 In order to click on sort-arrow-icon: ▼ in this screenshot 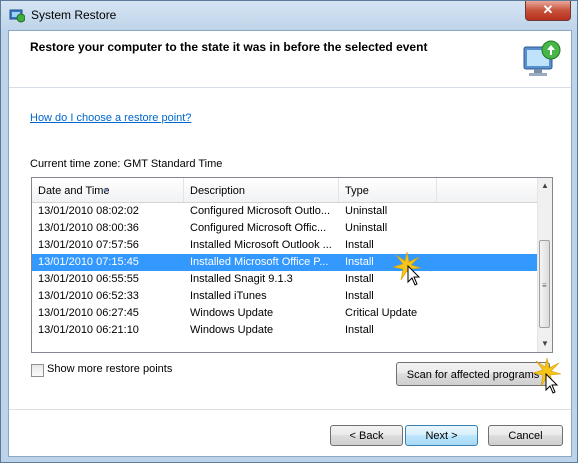, I will do `click(105, 191)`.